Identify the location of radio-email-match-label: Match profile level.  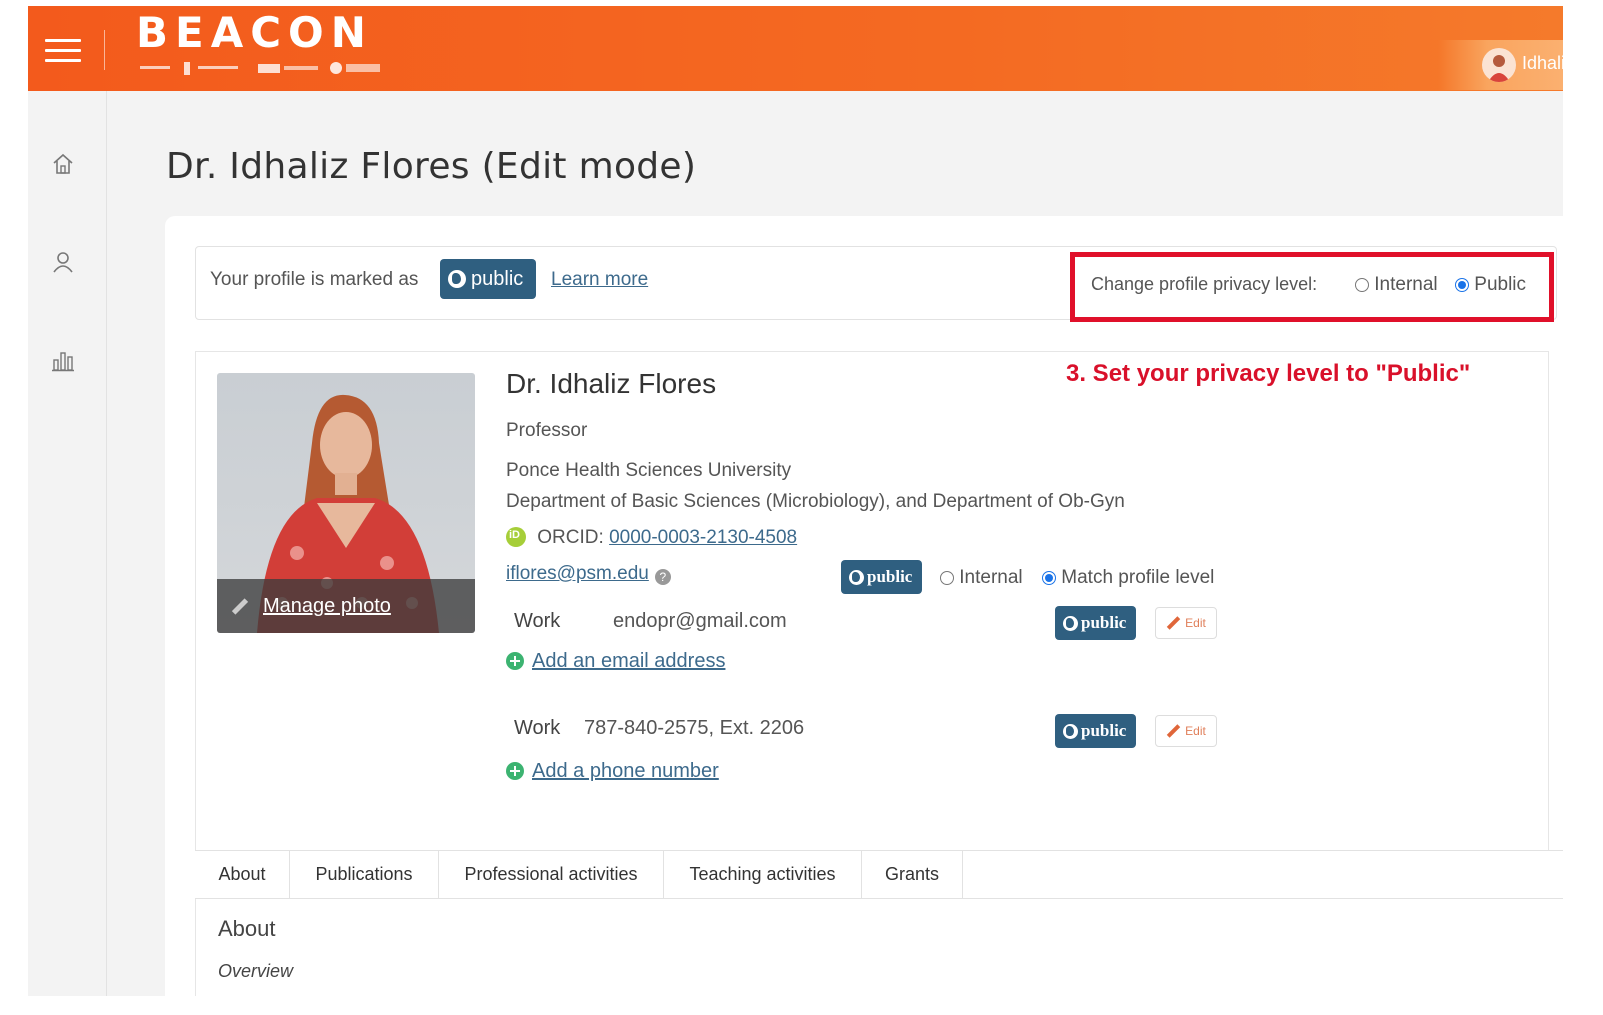
(1138, 577).